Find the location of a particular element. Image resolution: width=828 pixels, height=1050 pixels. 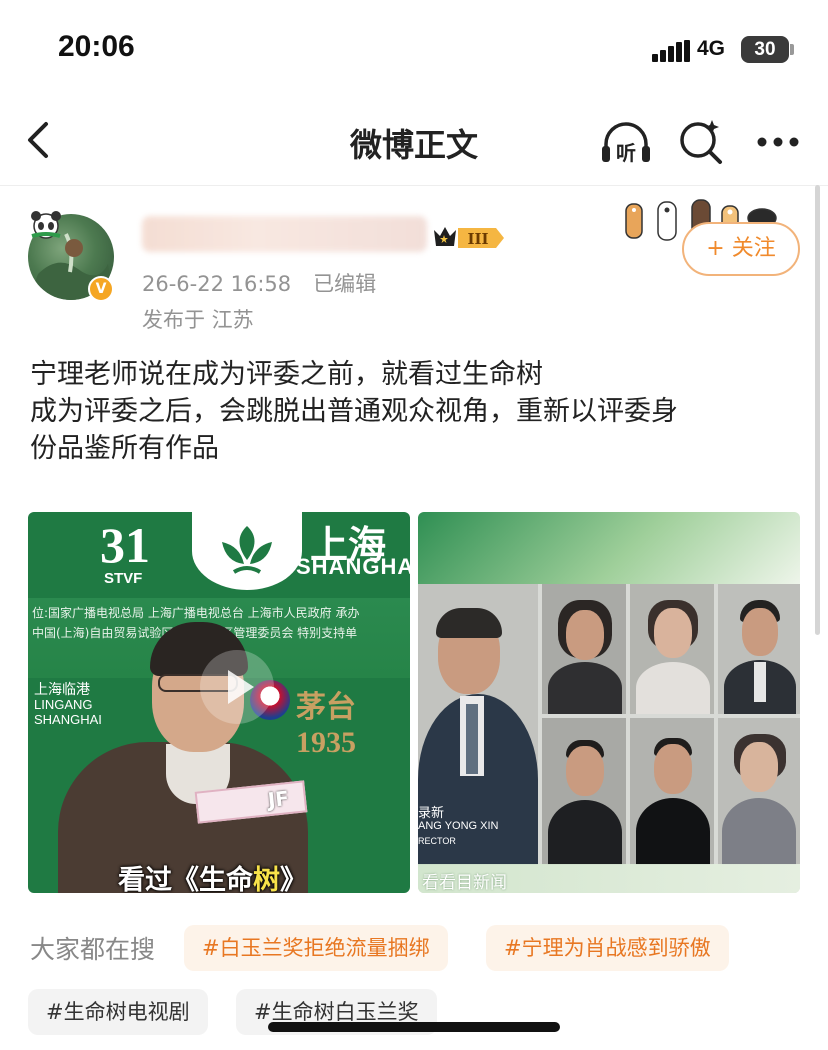

headphones-icon: 听 is located at coordinates (626, 143).